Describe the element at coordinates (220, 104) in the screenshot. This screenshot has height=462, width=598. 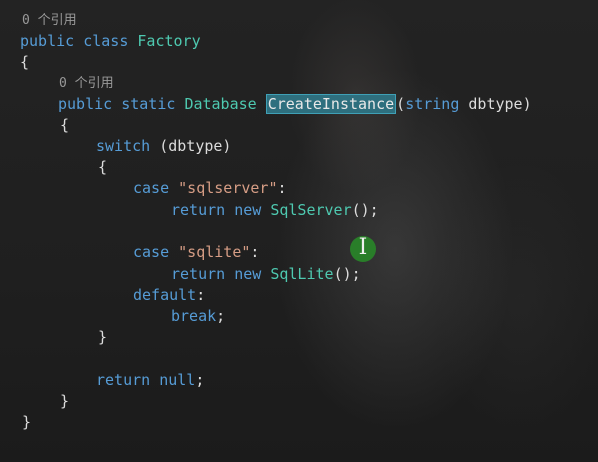
I see `type-database: Database` at that location.